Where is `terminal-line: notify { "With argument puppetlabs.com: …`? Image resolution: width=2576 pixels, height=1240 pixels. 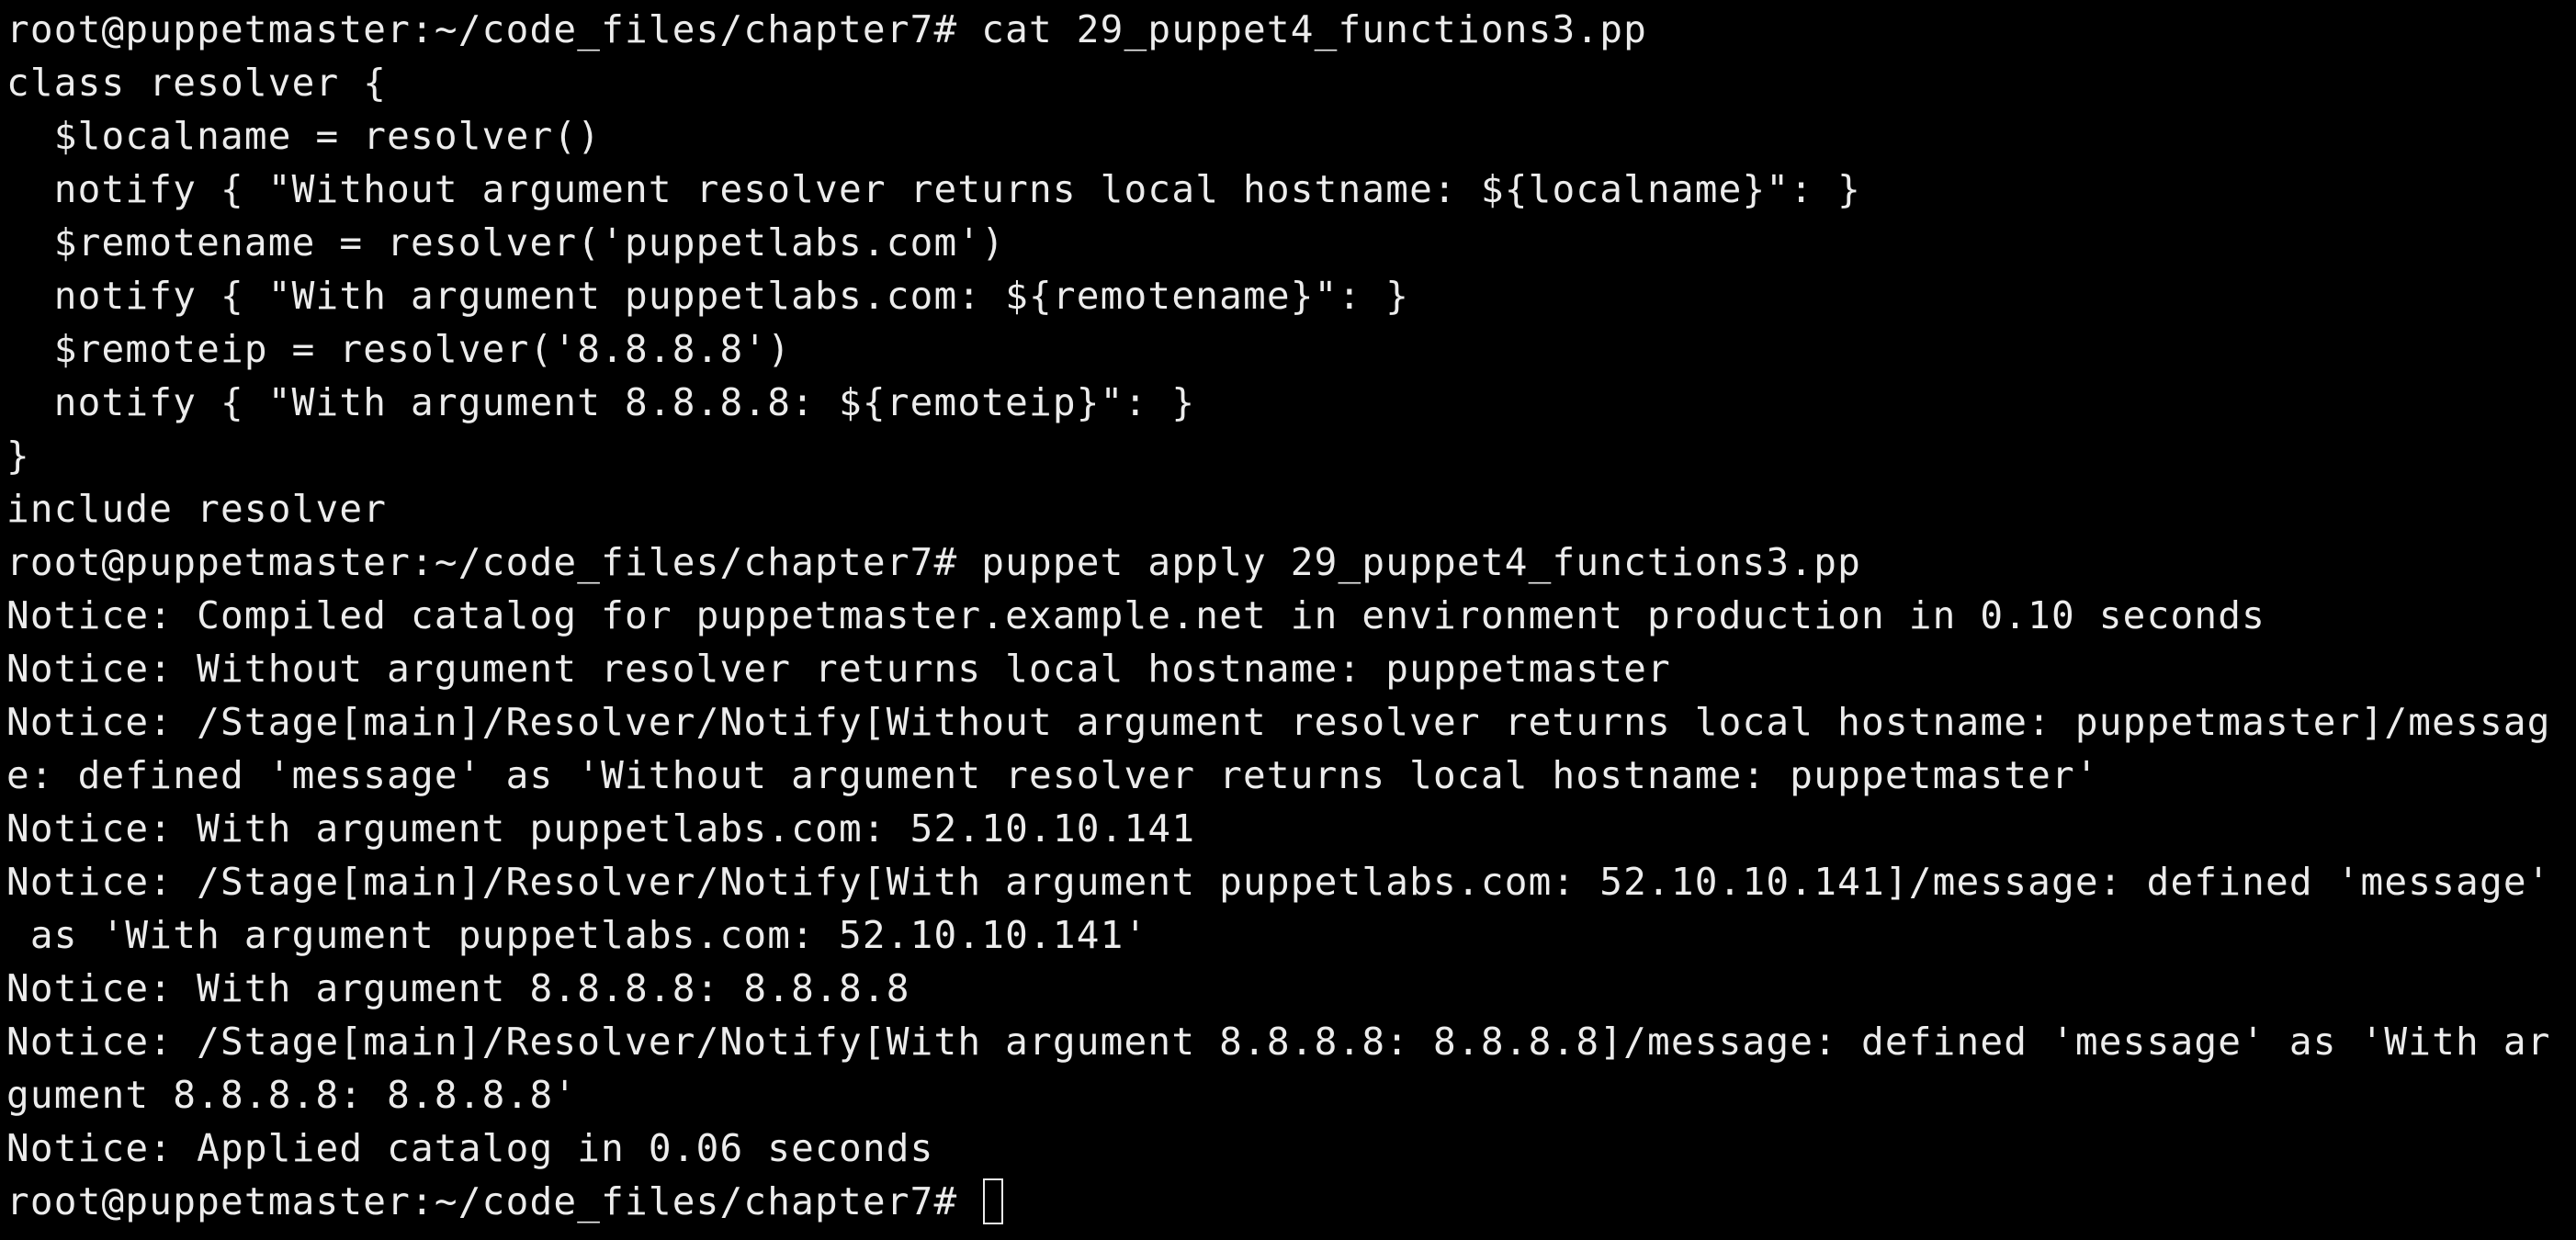 terminal-line: notify { "With argument puppetlabs.com: … is located at coordinates (708, 296).